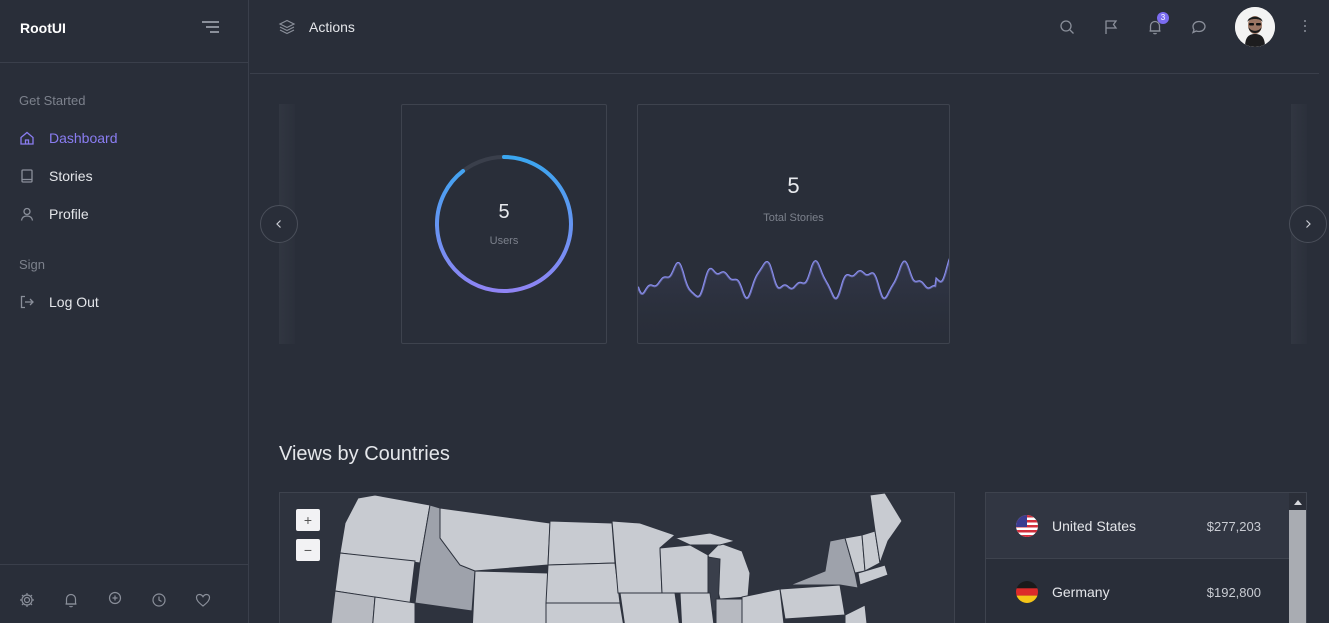 Image resolution: width=1329 pixels, height=623 pixels. Describe the element at coordinates (1233, 526) in the screenshot. I see `country-value: $277,203` at that location.